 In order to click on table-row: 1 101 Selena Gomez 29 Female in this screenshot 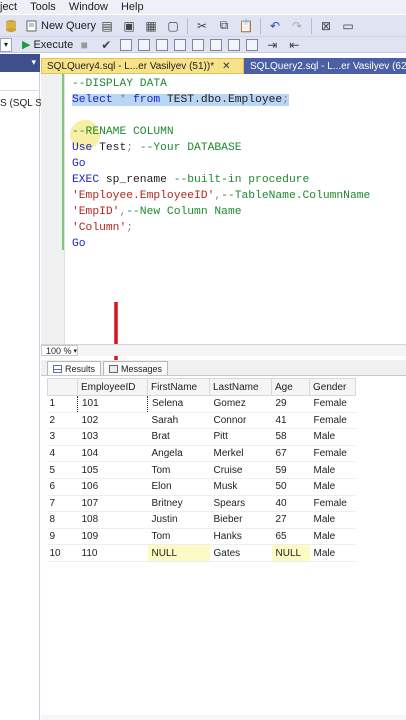, I will do `click(201, 404)`.